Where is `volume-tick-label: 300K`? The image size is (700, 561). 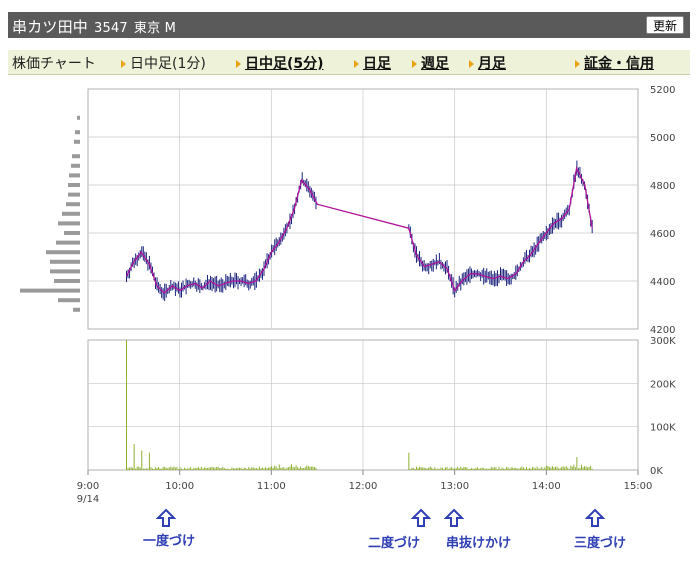 volume-tick-label: 300K is located at coordinates (663, 341).